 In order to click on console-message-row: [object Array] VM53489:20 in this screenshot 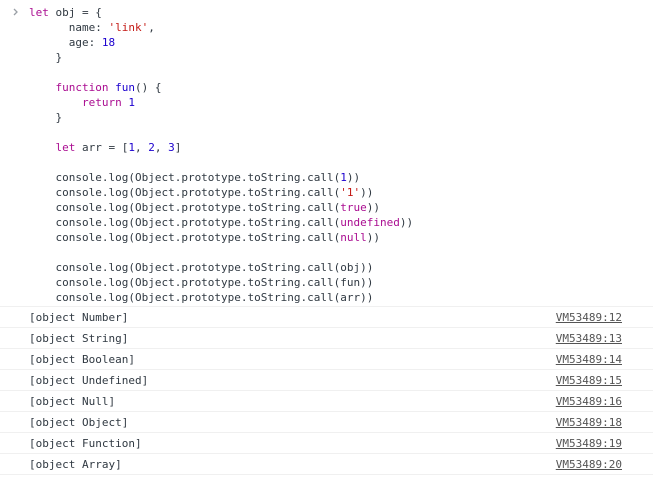, I will do `click(326, 464)`.